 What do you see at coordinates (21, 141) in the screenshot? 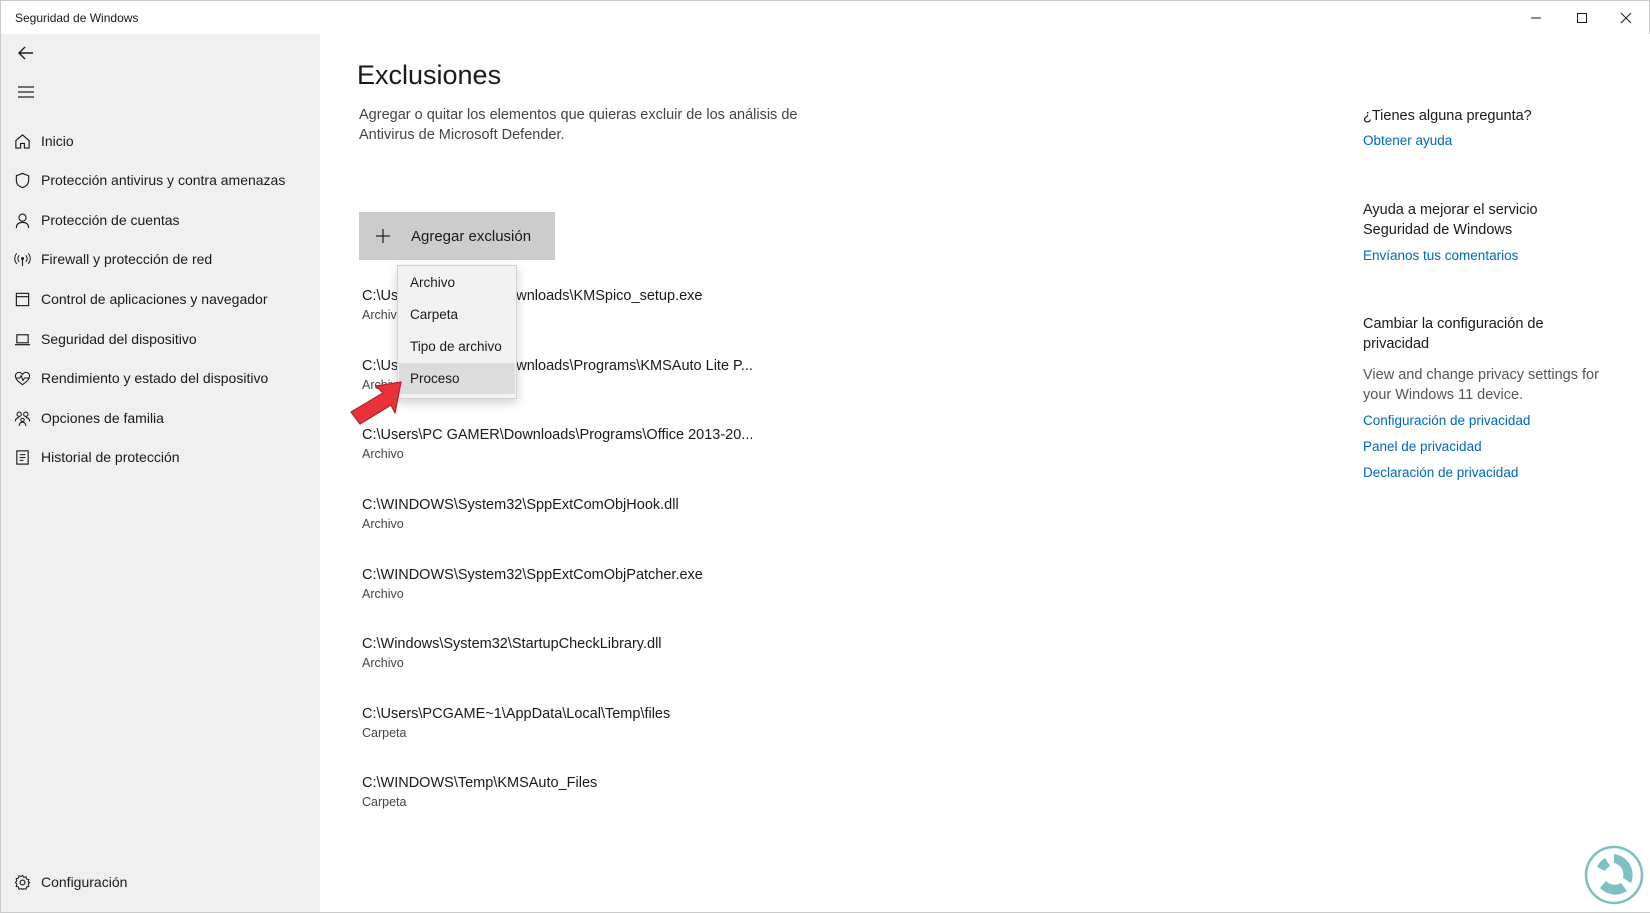
I see `home-icon` at bounding box center [21, 141].